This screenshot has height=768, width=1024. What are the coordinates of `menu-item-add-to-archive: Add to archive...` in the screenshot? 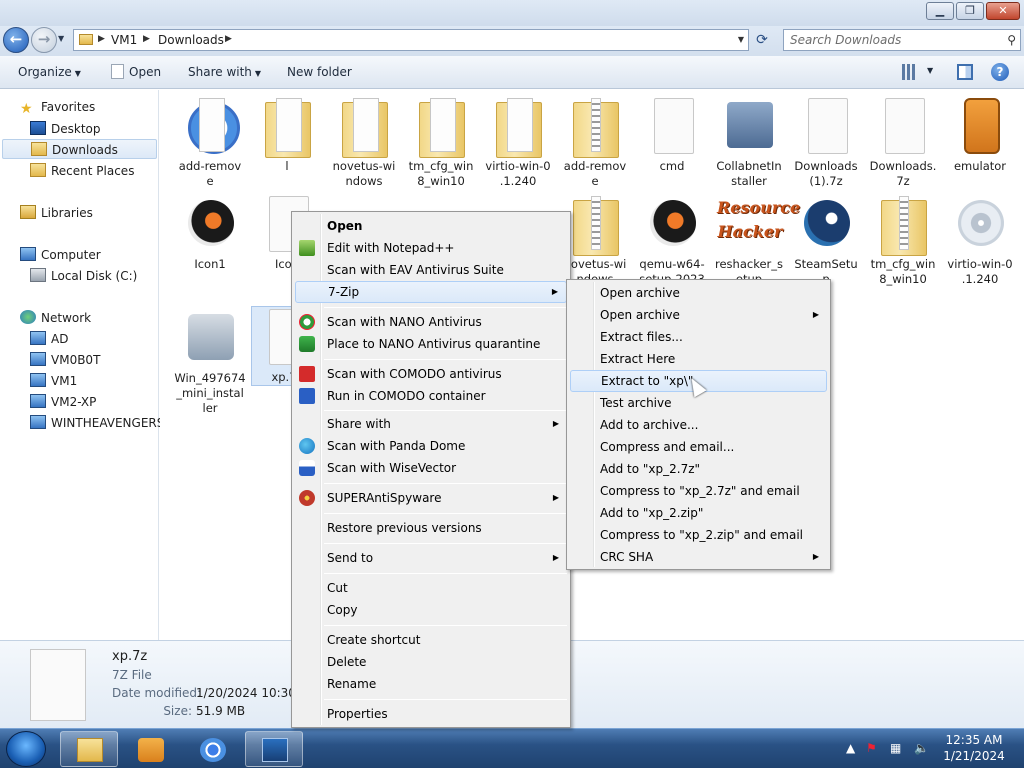 It's located at (698, 425).